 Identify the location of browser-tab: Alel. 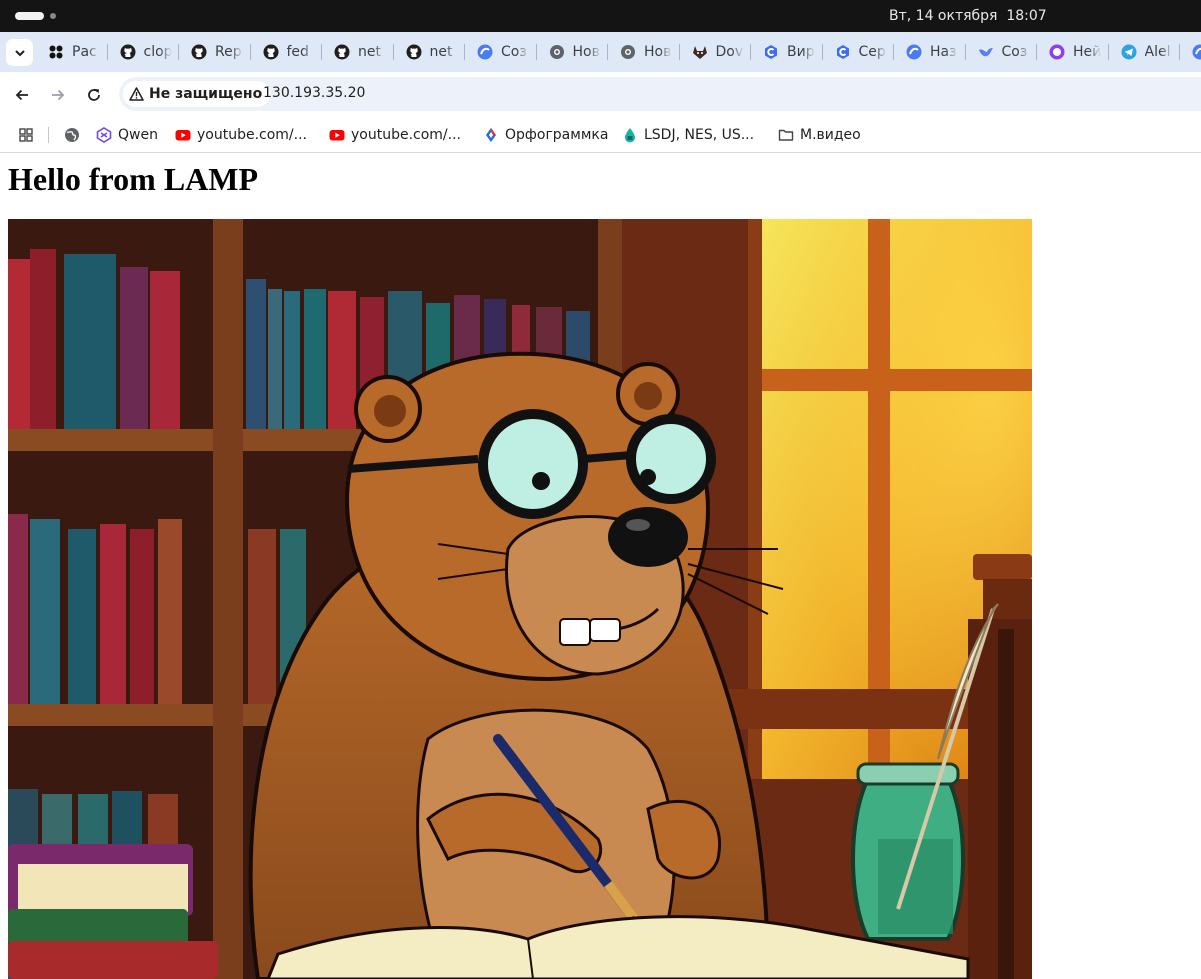
(1145, 52).